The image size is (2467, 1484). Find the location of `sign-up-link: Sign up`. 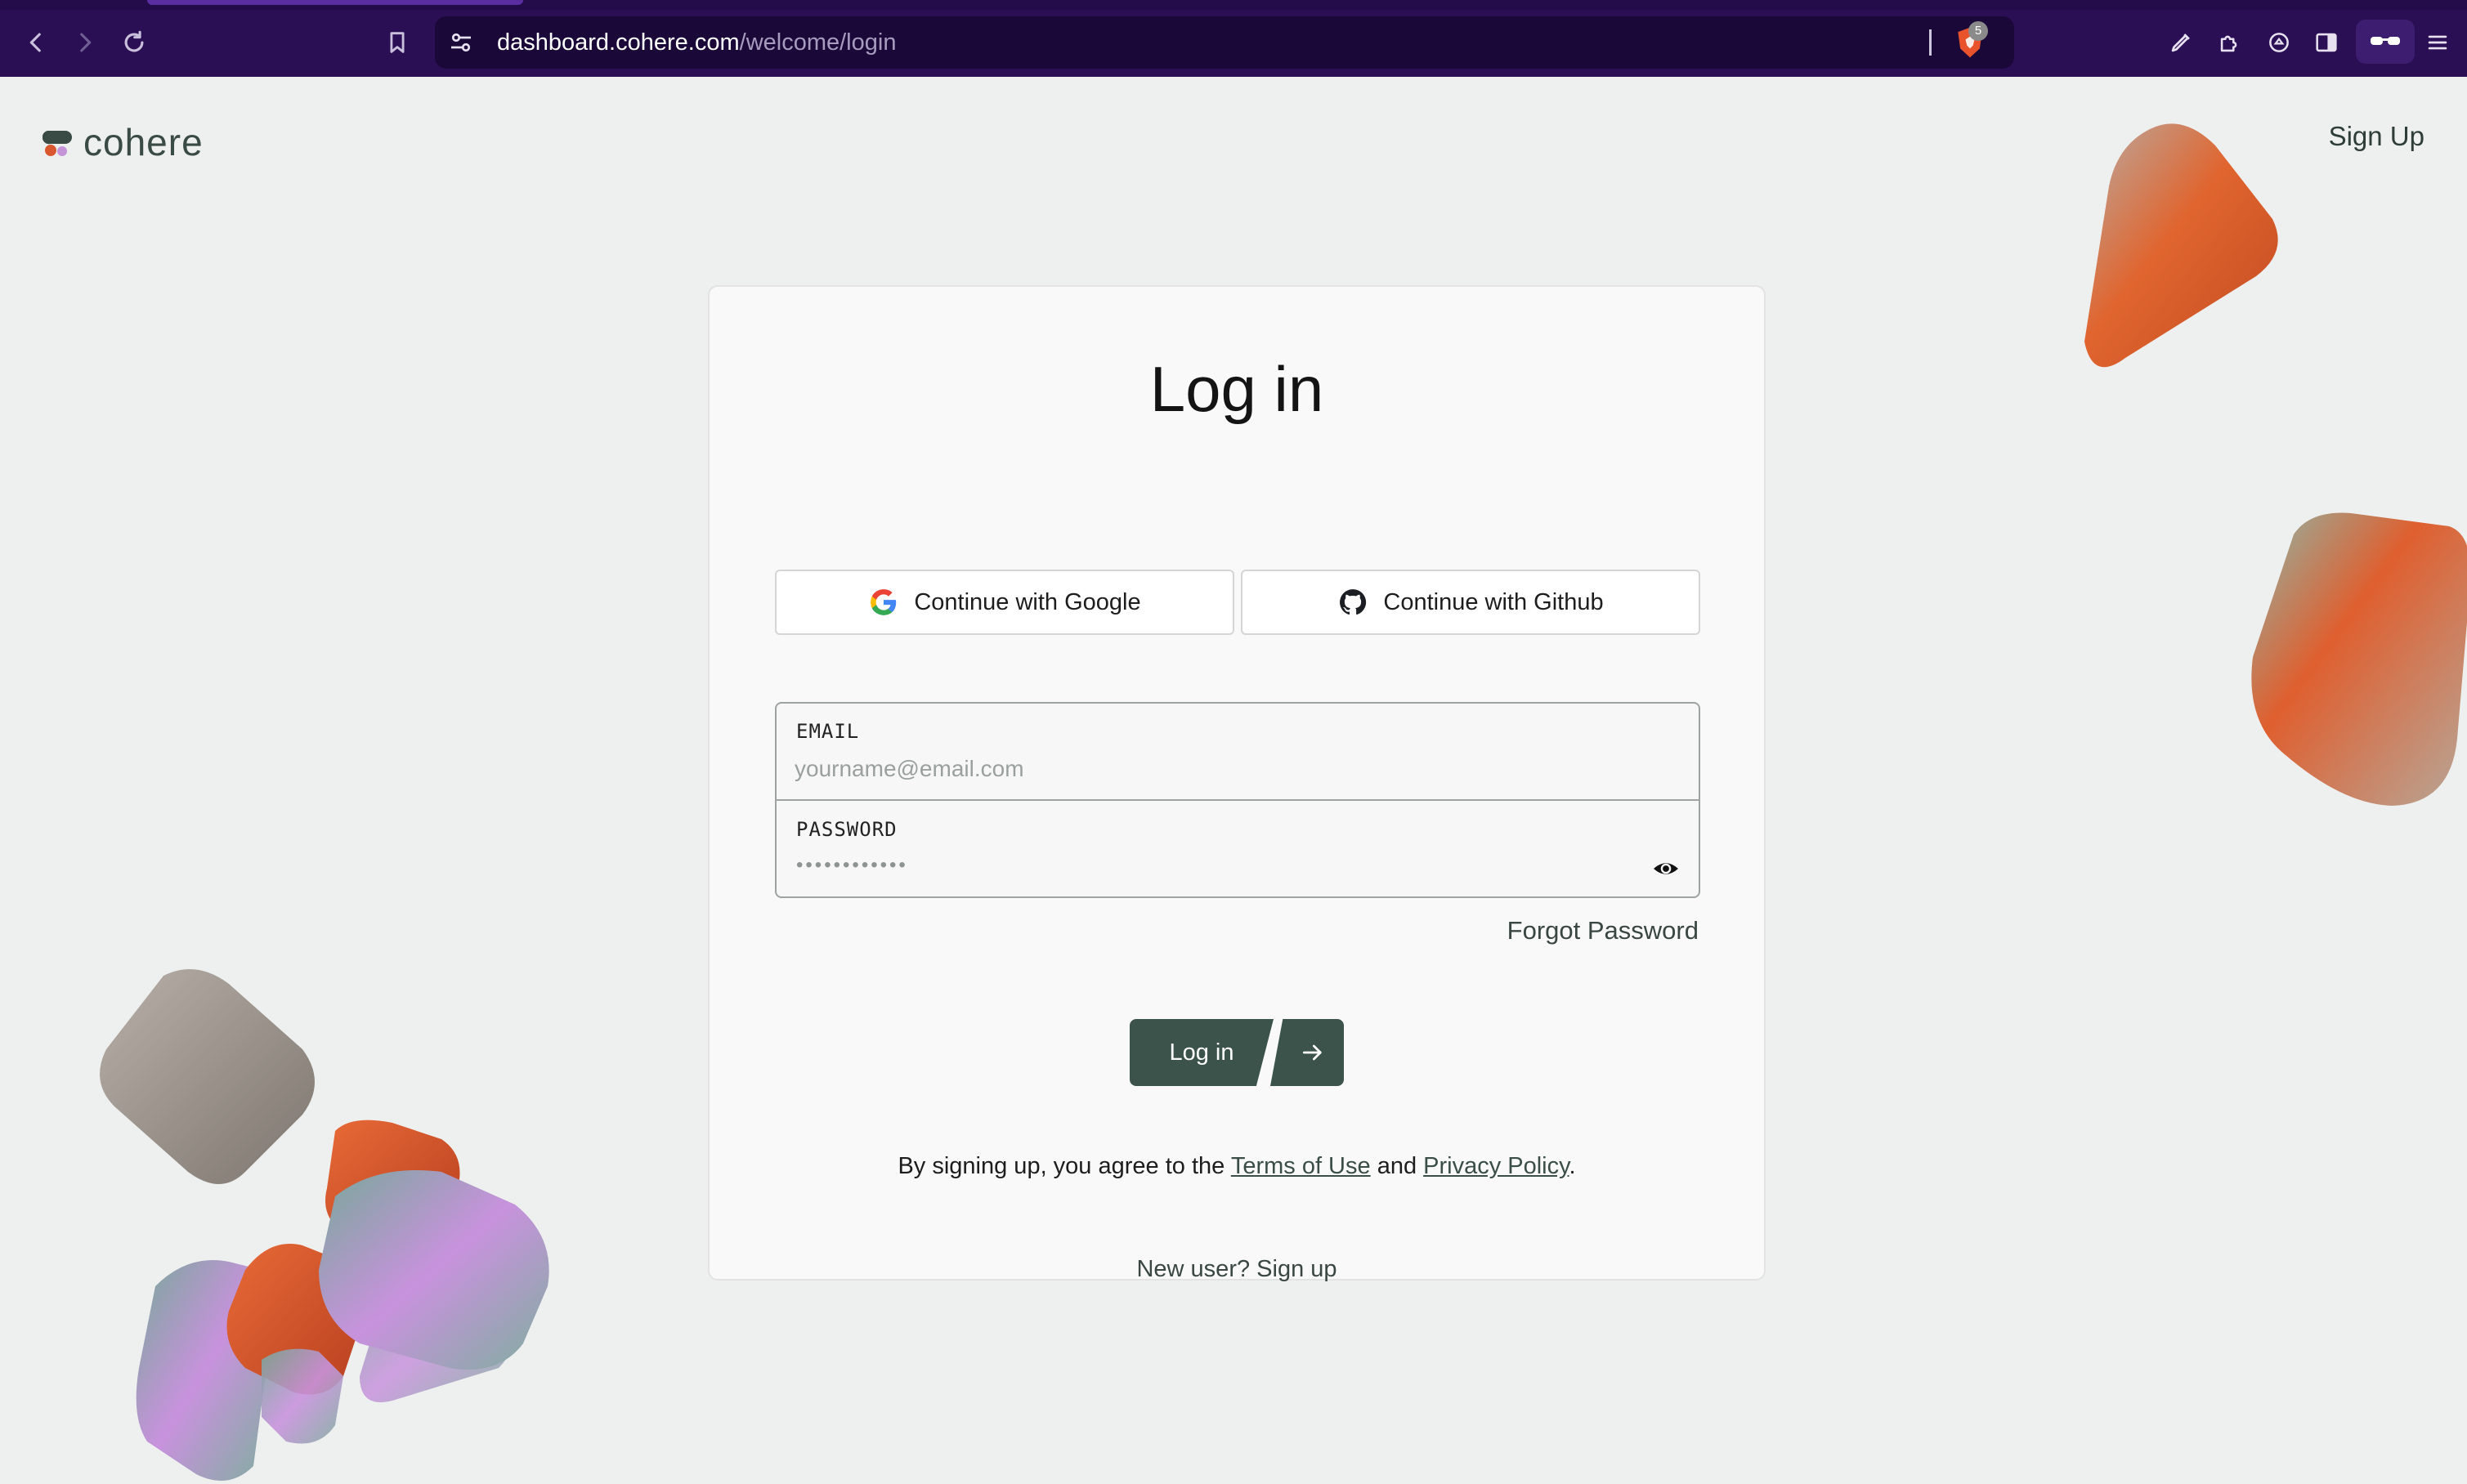

sign-up-link: Sign up is located at coordinates (1296, 1269).